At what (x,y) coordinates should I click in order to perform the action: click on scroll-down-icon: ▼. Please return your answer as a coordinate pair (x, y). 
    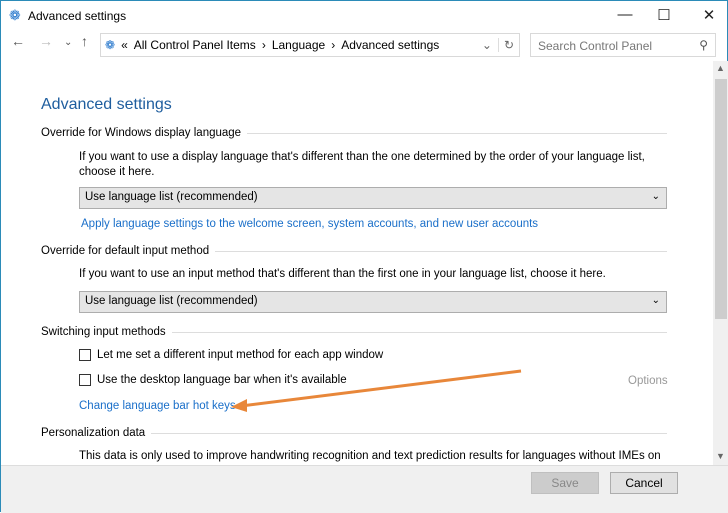
    Looking at the image, I should click on (720, 456).